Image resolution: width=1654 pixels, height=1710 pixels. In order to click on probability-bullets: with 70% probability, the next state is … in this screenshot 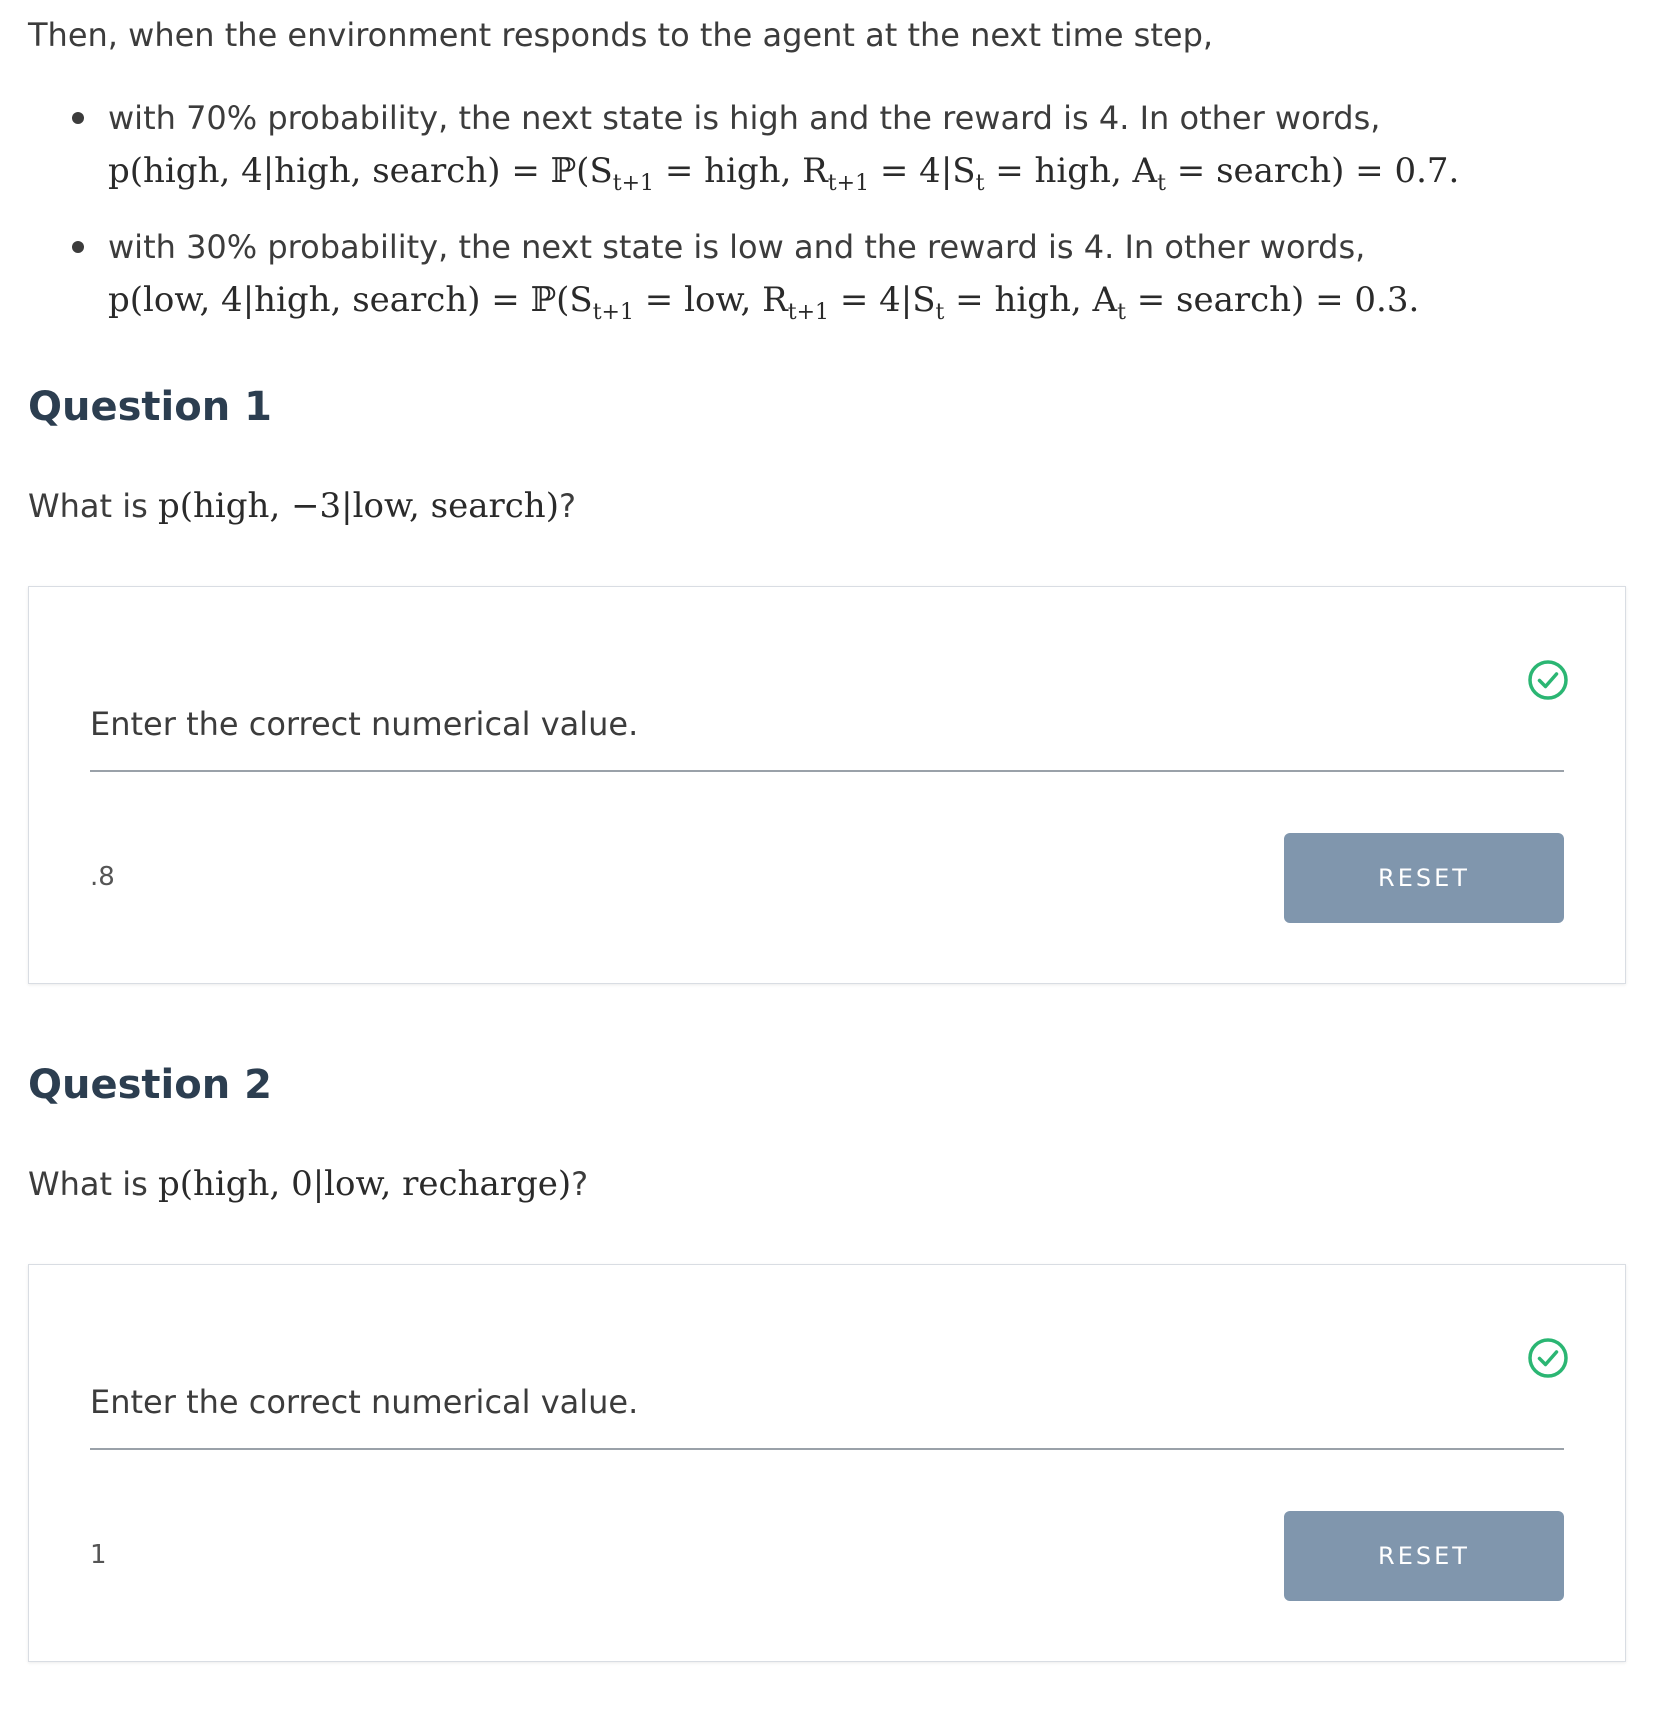, I will do `click(818, 221)`.